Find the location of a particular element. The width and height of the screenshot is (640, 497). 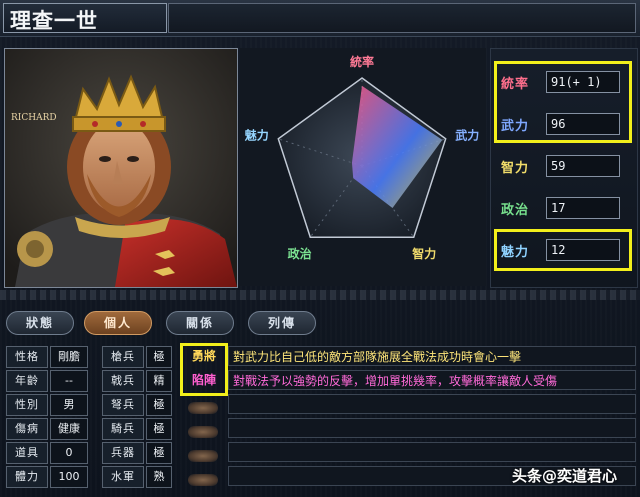

stat-row-zhengzhi: 政治 17 is located at coordinates (564, 208).